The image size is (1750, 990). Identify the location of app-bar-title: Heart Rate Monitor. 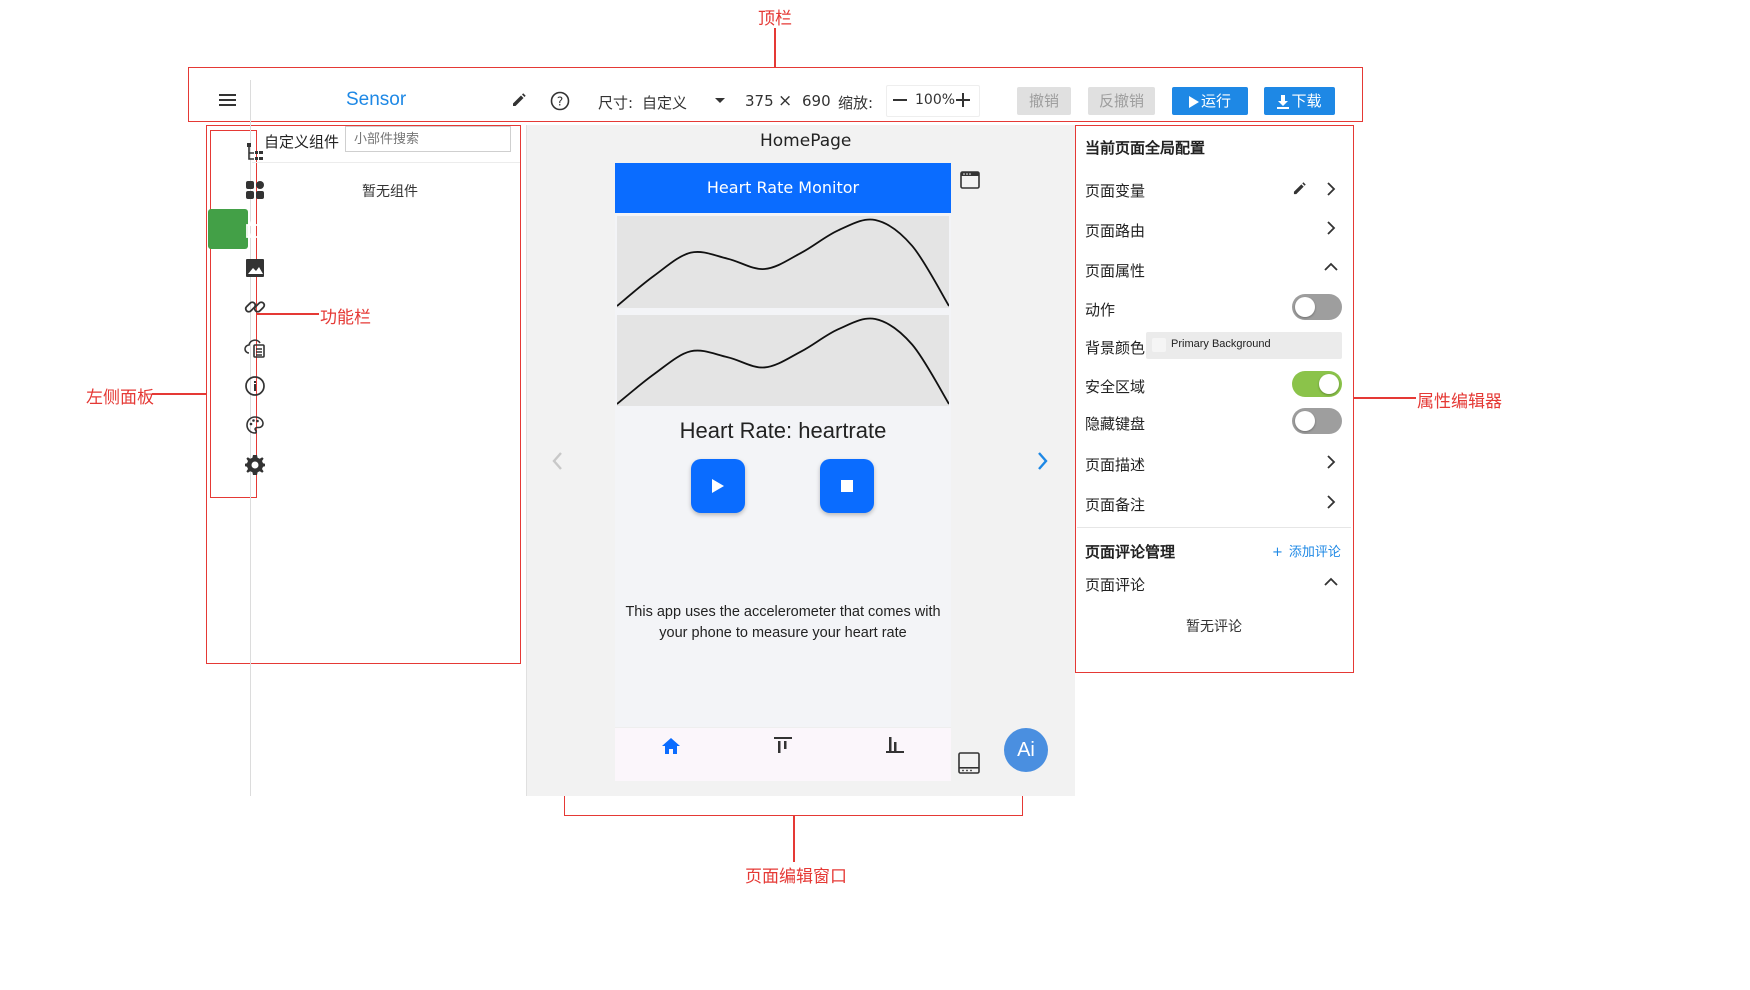
(783, 187).